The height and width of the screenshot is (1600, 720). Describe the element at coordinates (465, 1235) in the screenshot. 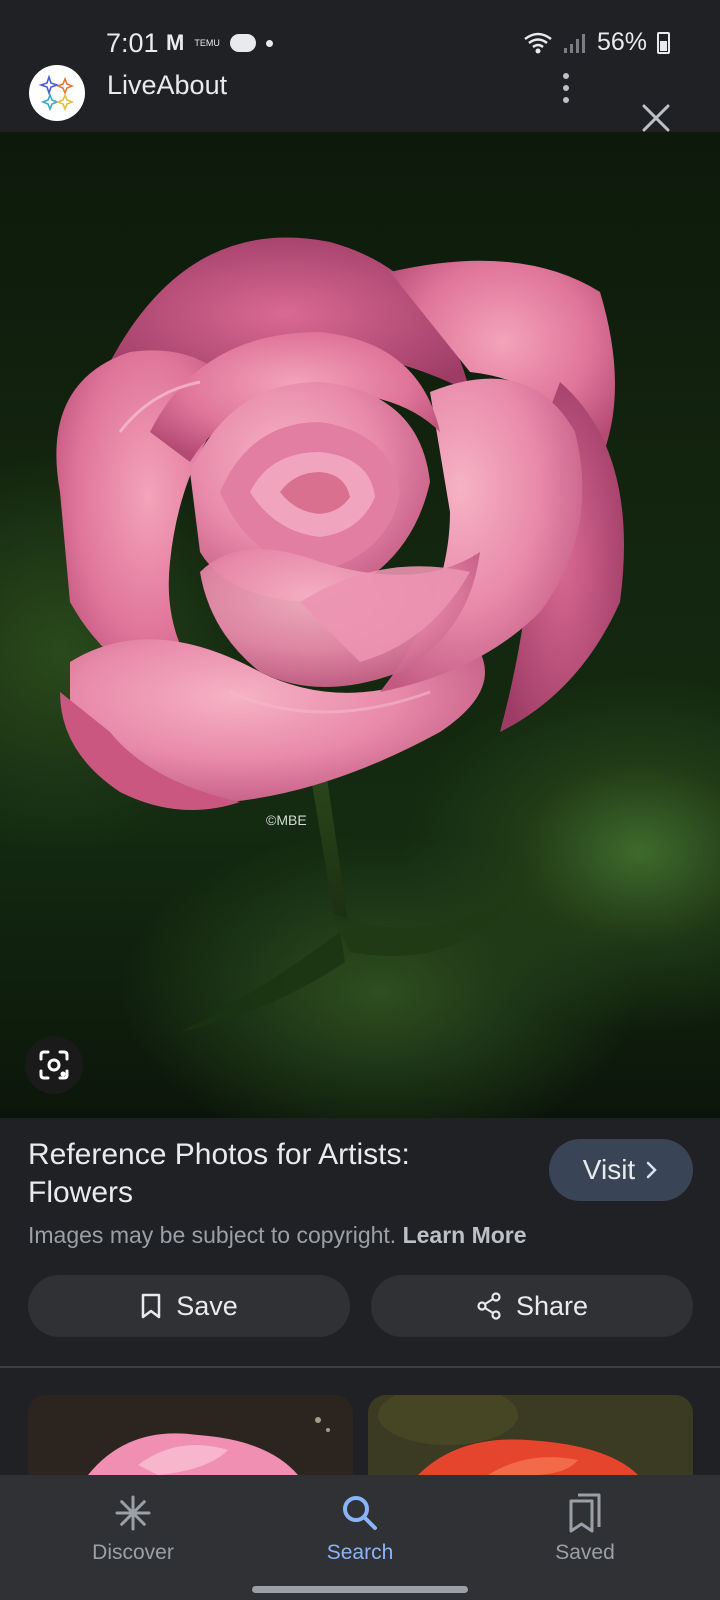

I see `learn-more-link: Learn More` at that location.